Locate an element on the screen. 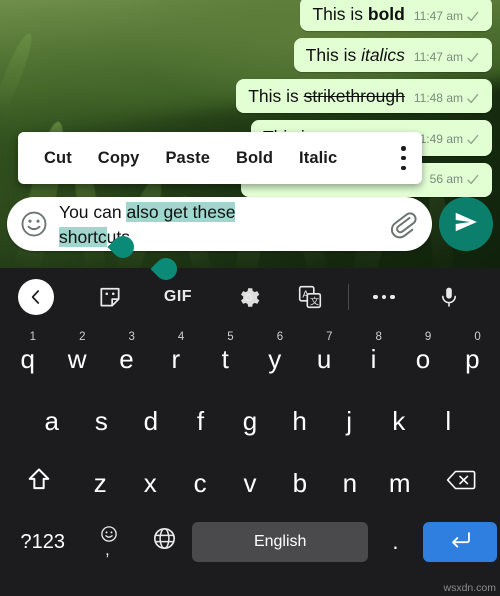 This screenshot has height=596, width=500. message-bubble: This is strikethrough 11:48 am is located at coordinates (364, 96).